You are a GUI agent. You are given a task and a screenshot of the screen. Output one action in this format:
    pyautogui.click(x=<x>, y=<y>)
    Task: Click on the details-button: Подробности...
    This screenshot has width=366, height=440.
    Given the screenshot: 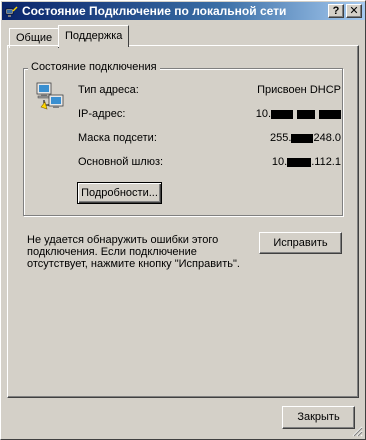 What is the action you would take?
    pyautogui.click(x=119, y=193)
    